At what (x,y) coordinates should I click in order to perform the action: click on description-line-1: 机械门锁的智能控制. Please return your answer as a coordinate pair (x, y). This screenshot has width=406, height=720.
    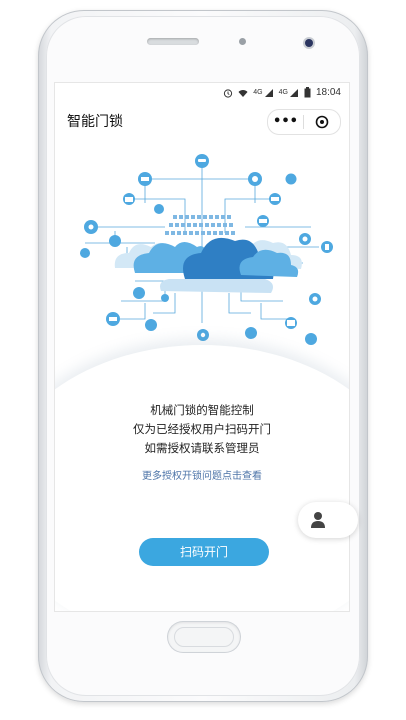
    Looking at the image, I should click on (202, 410).